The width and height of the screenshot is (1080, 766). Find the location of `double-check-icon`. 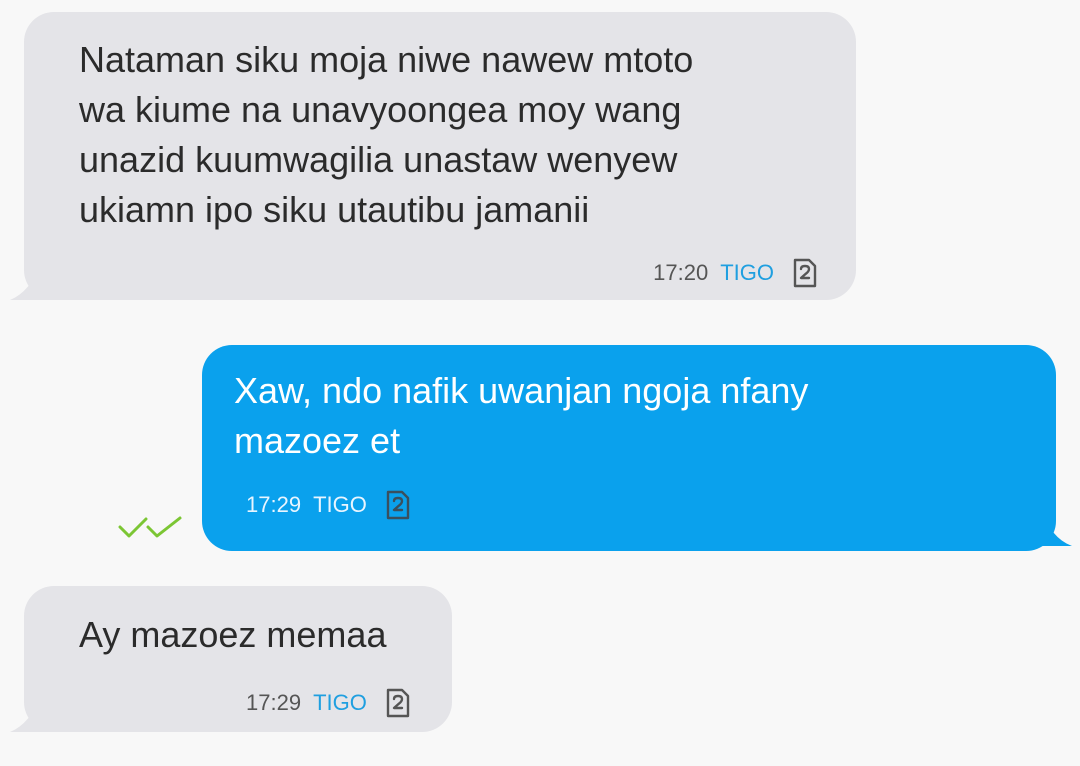

double-check-icon is located at coordinates (150, 527).